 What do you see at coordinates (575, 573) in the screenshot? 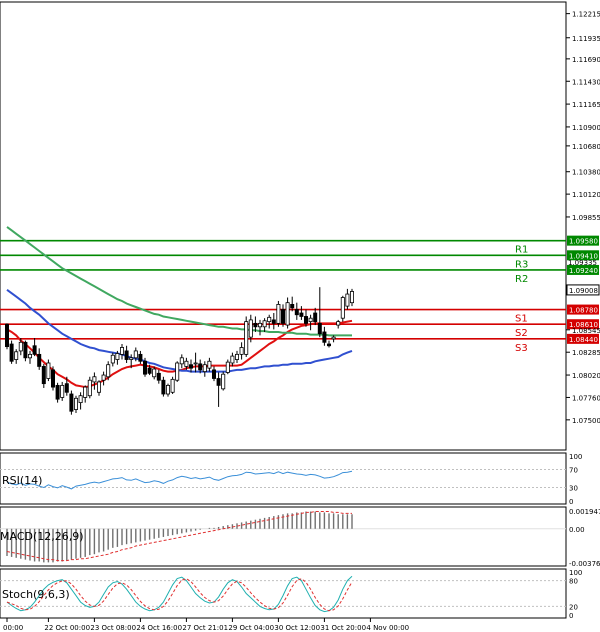
I see `stoch-tick-label: 100` at bounding box center [575, 573].